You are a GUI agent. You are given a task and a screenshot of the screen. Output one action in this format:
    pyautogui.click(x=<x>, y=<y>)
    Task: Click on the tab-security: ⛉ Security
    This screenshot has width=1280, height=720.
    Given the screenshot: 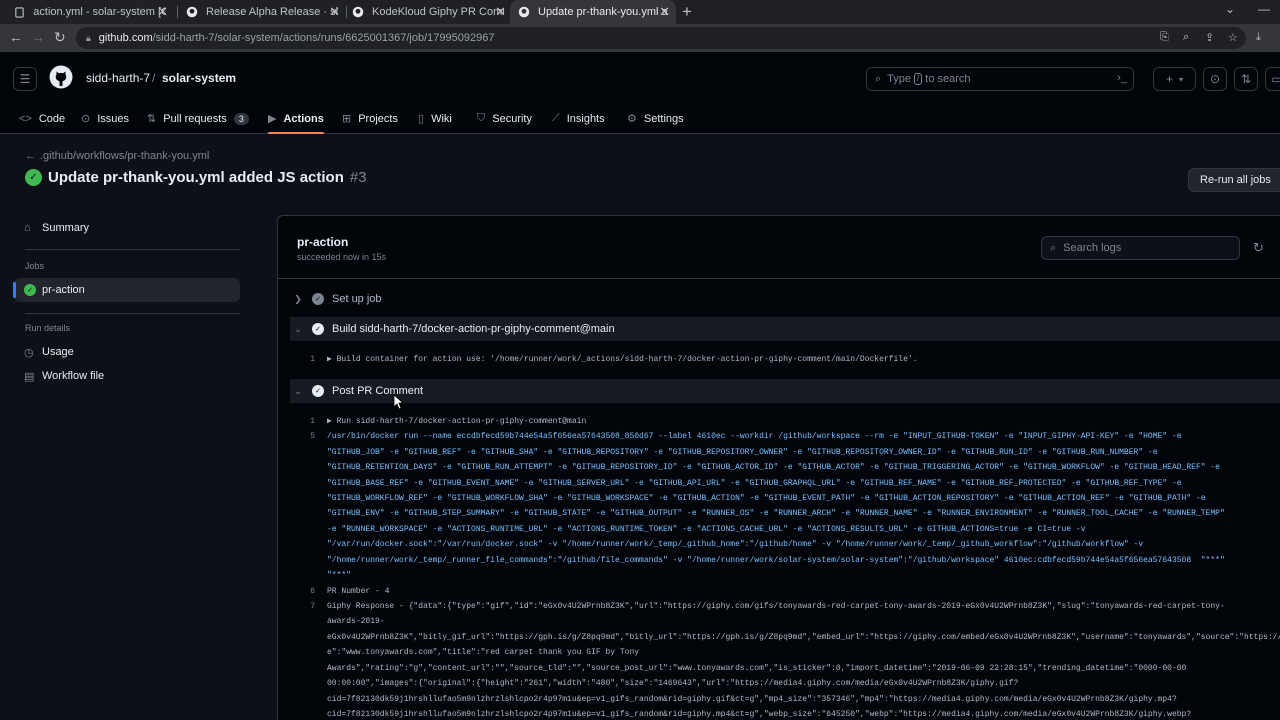 What is the action you would take?
    pyautogui.click(x=504, y=118)
    